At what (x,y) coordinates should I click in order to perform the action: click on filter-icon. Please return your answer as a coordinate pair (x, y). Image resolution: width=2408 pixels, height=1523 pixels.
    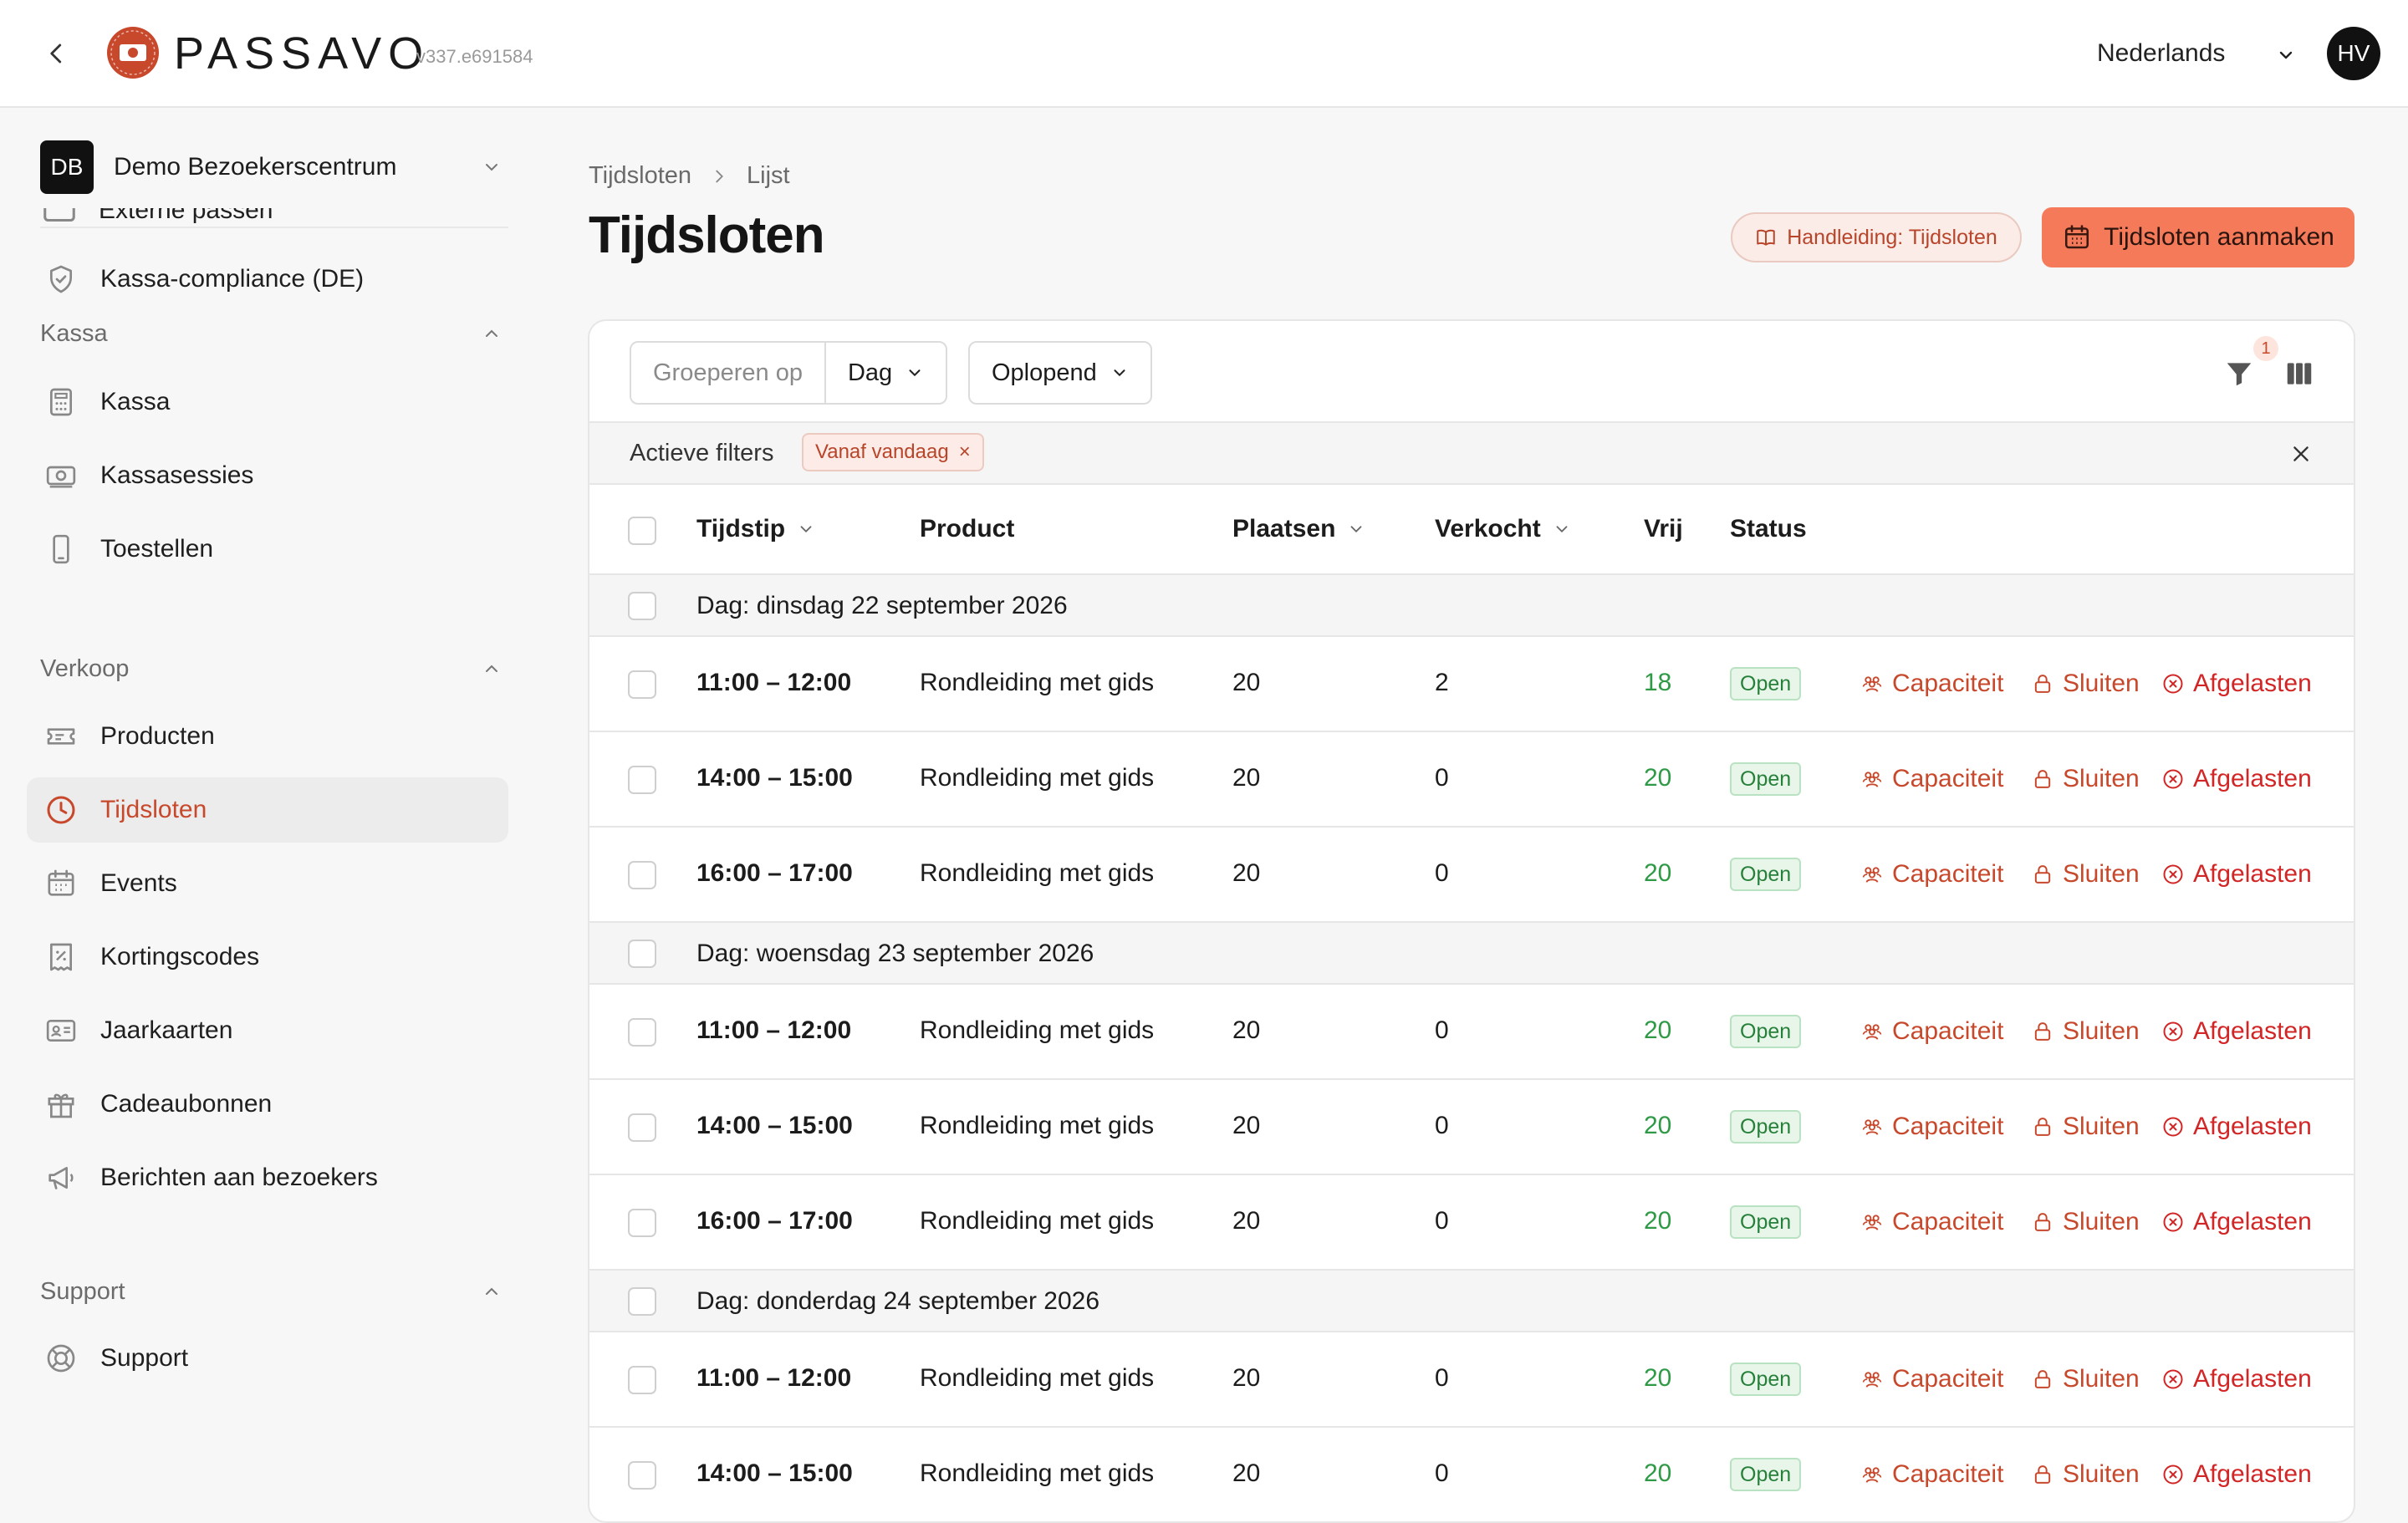
    Looking at the image, I should click on (2239, 373).